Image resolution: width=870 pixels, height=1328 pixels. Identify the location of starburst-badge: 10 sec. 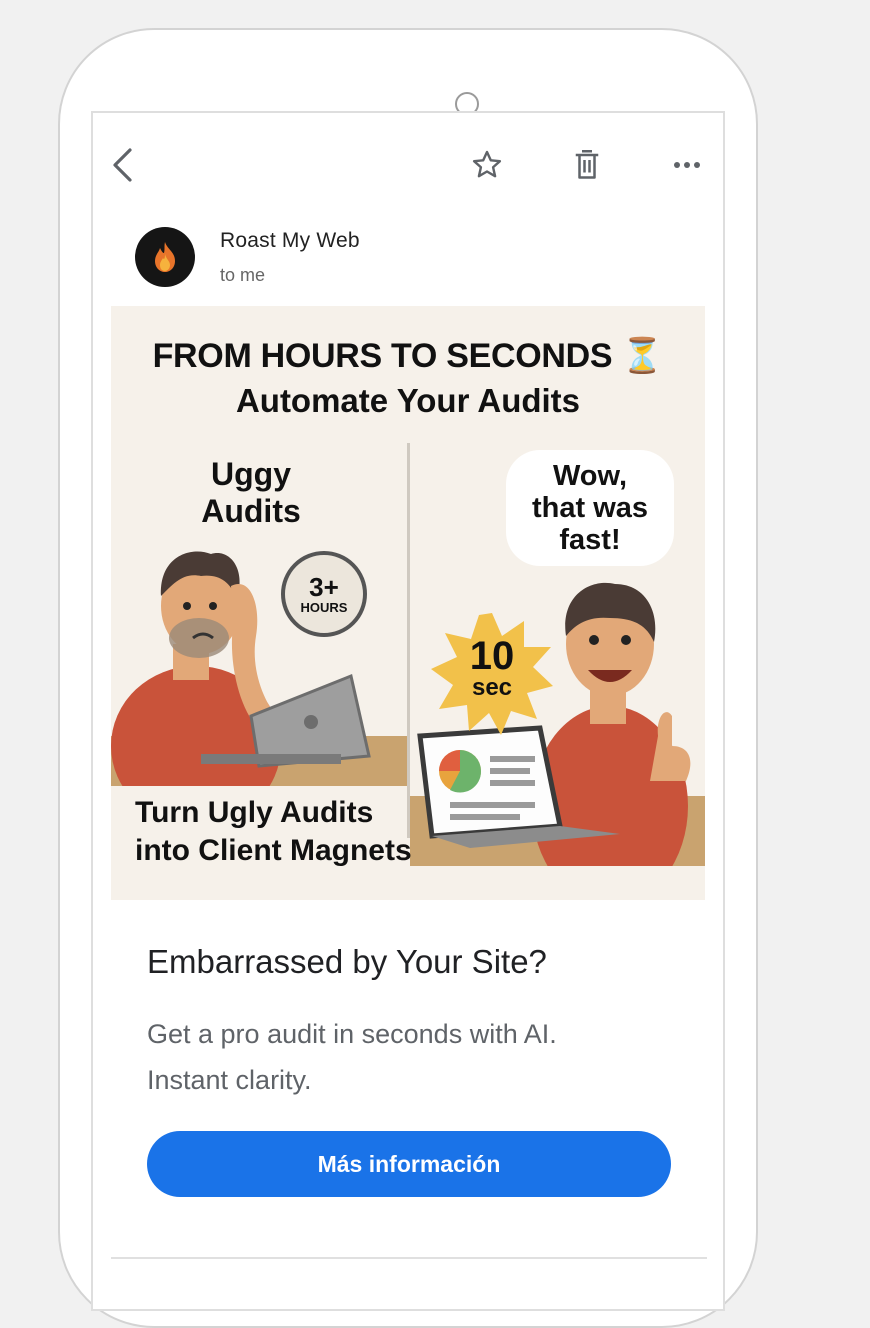
(492, 674).